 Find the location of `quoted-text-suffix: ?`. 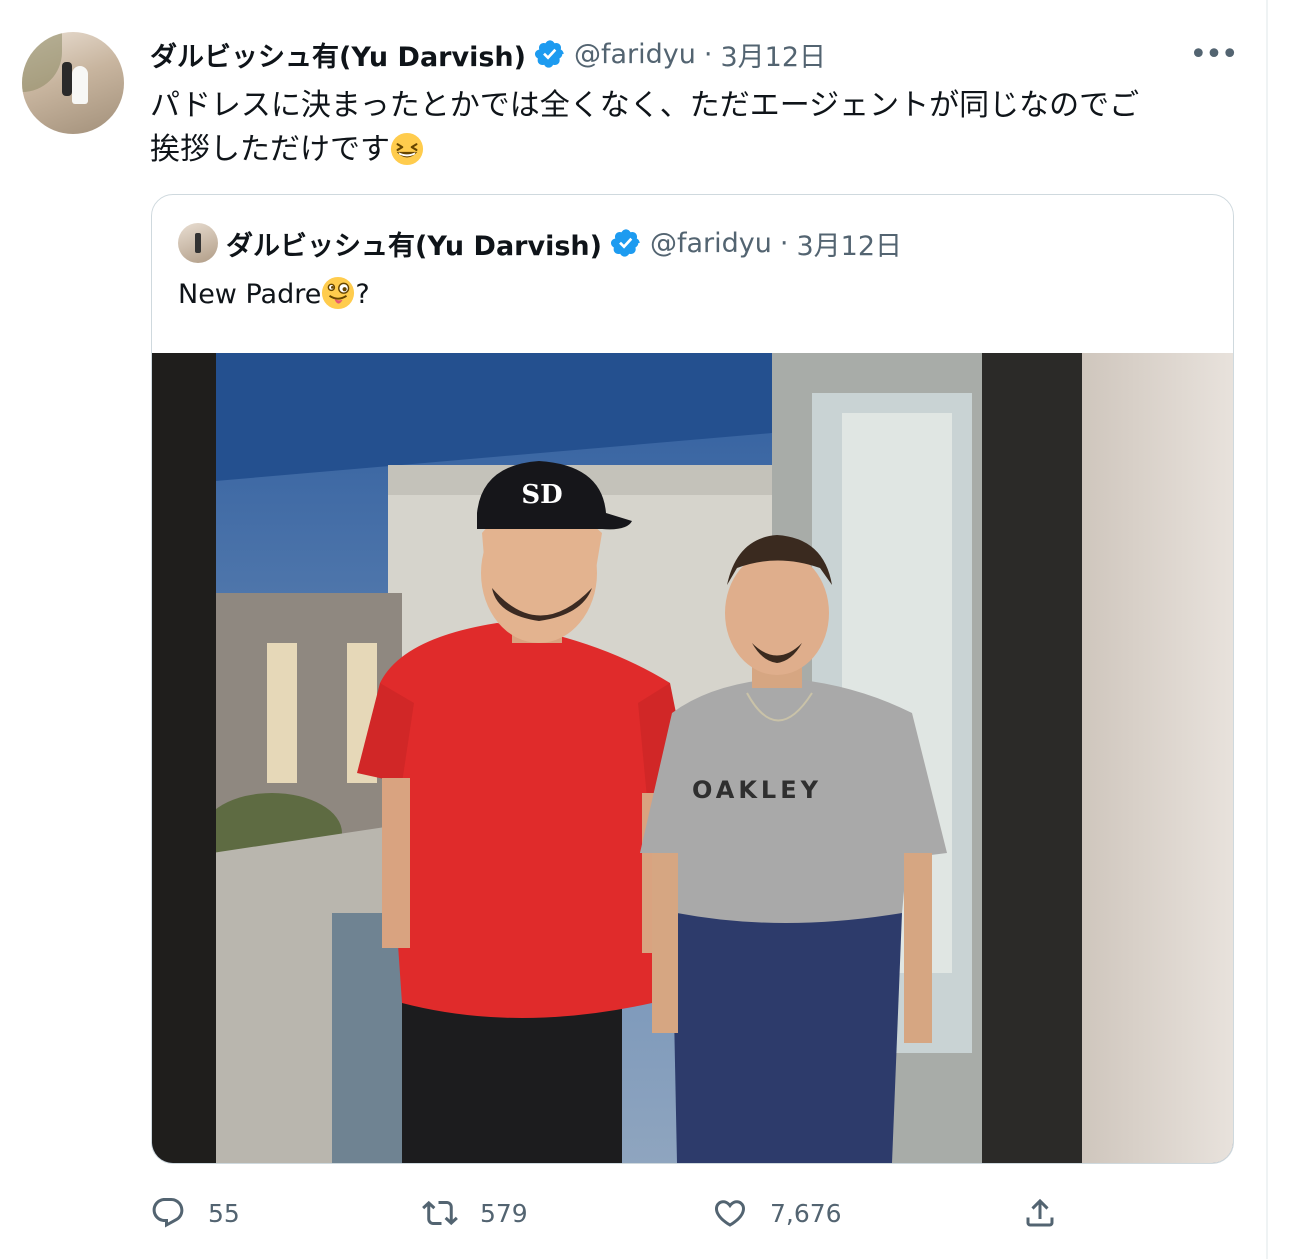

quoted-text-suffix: ? is located at coordinates (362, 294).